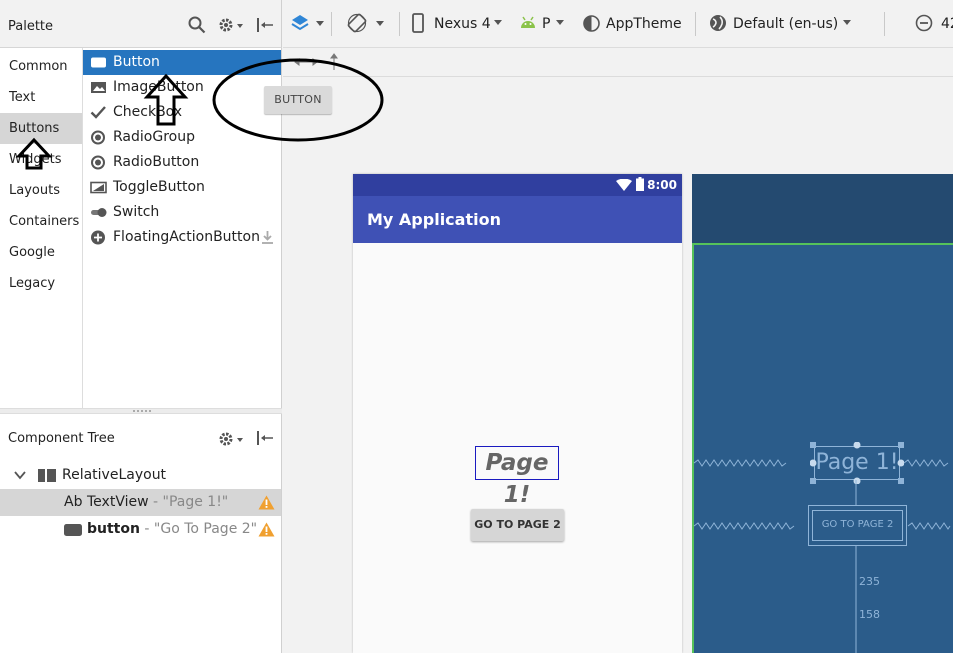 Image resolution: width=953 pixels, height=653 pixels. I want to click on textview-page-1: Page 1!, so click(517, 477).